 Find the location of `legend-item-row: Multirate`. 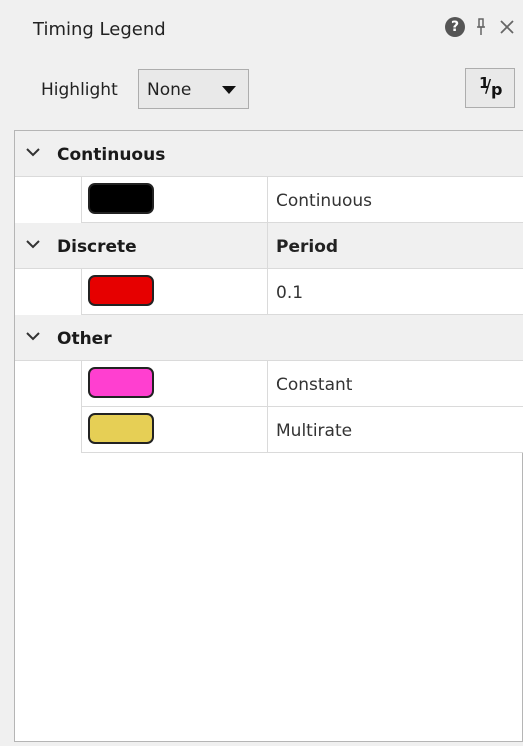

legend-item-row: Multirate is located at coordinates (269, 430).